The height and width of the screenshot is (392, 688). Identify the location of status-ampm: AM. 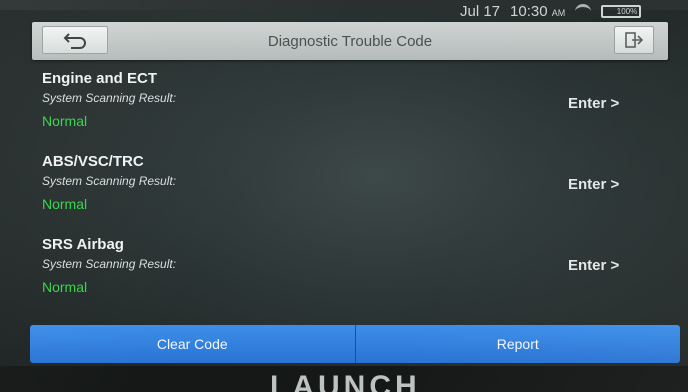
(558, 12).